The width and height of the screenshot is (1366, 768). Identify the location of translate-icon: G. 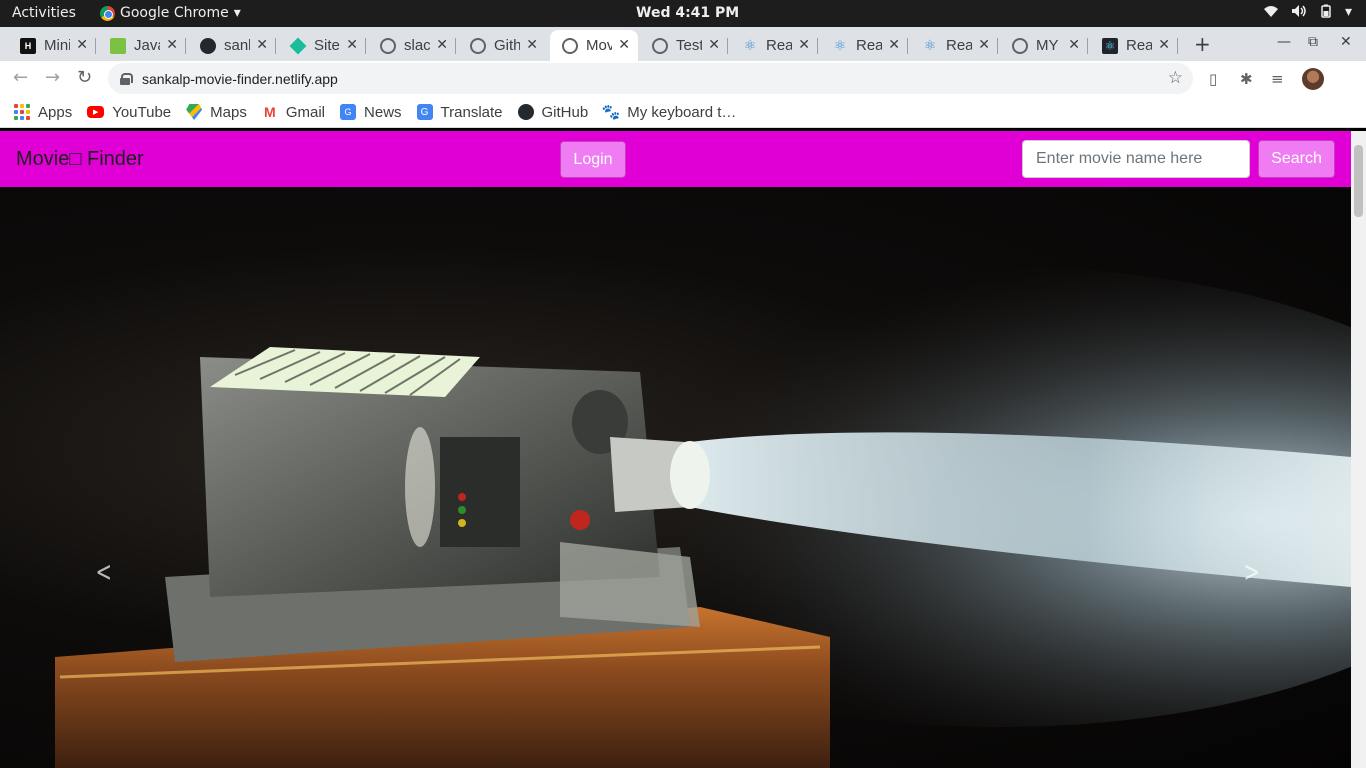
(424, 112).